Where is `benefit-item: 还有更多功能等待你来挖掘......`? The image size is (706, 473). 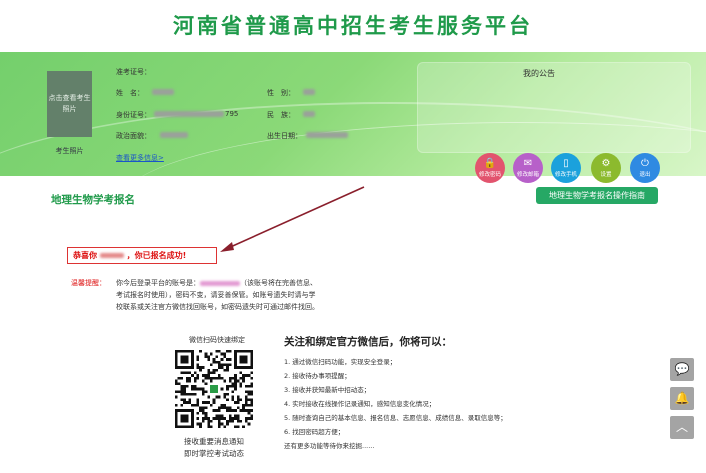
benefit-item: 还有更多功能等待你来挖掘...... is located at coordinates (329, 446).